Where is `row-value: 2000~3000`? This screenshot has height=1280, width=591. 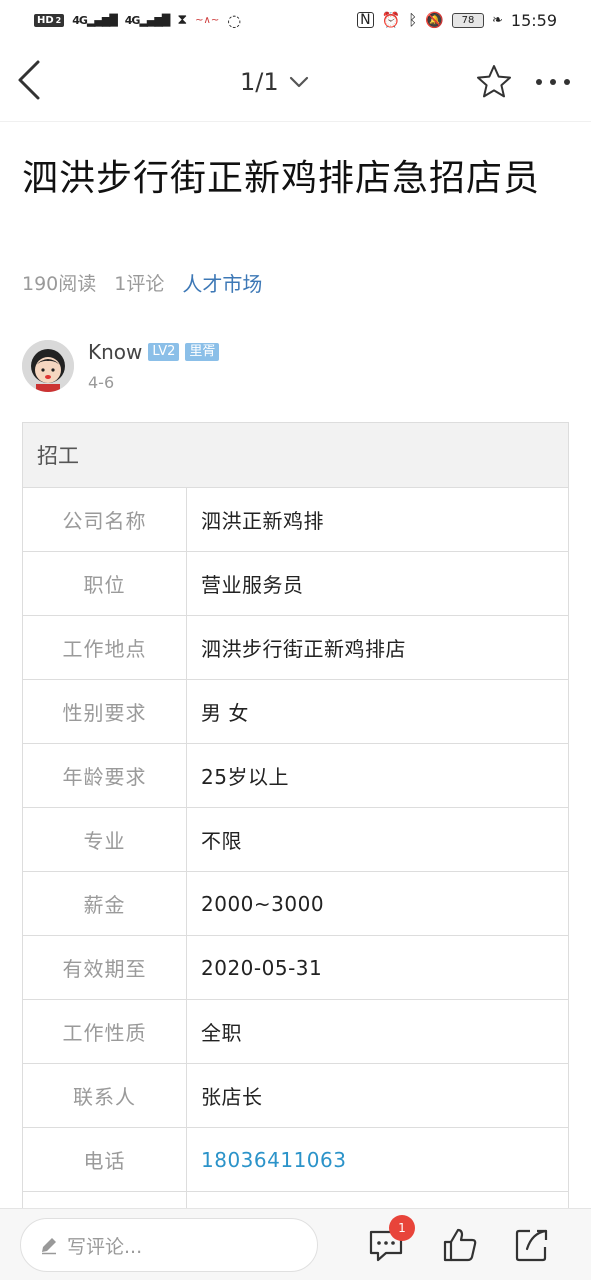
row-value: 2000~3000 is located at coordinates (263, 903).